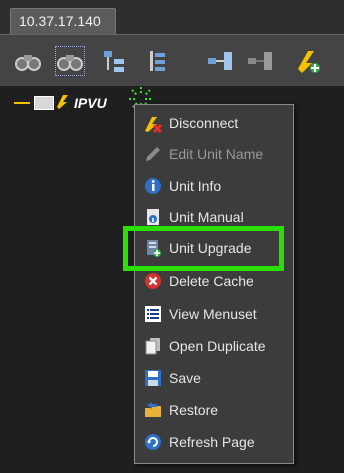 The width and height of the screenshot is (344, 473). I want to click on delete-icon, so click(153, 281).